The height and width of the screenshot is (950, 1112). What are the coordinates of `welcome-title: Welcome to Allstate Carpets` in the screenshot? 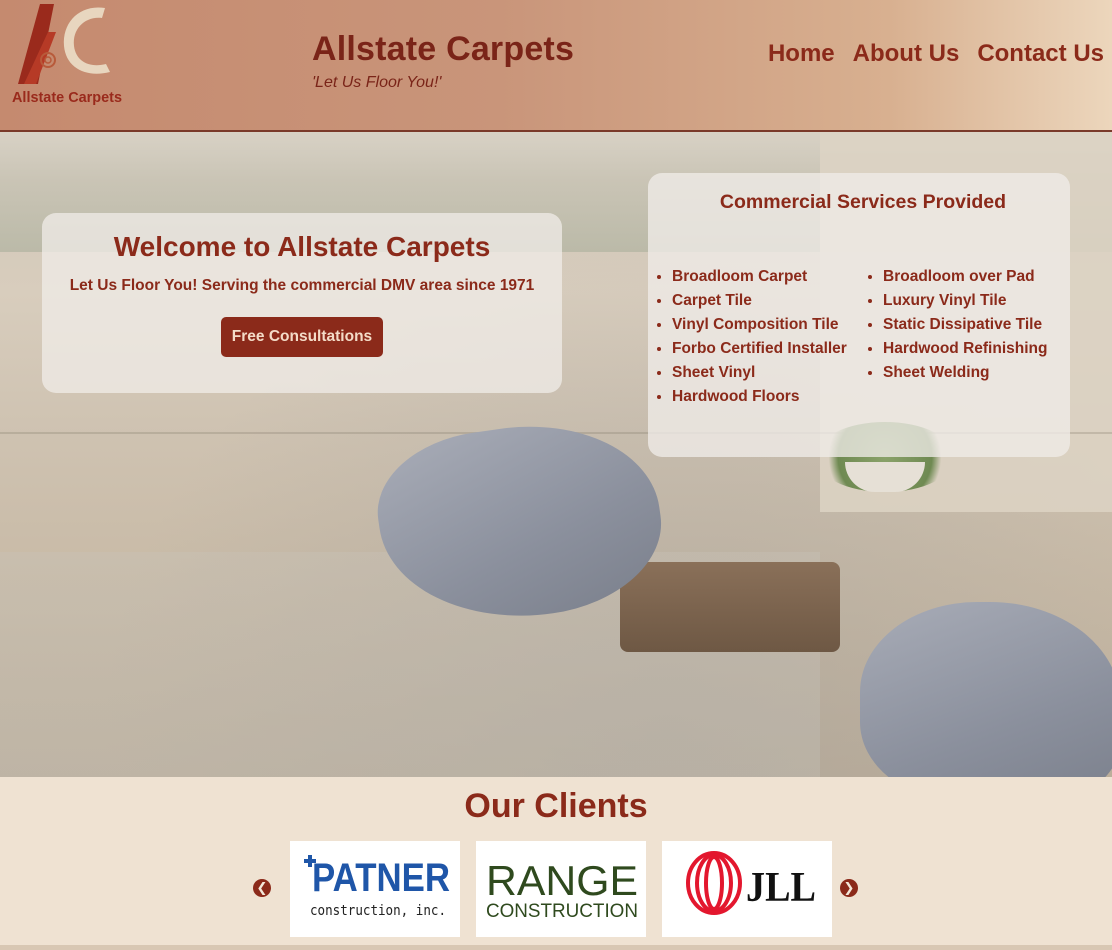 It's located at (302, 246).